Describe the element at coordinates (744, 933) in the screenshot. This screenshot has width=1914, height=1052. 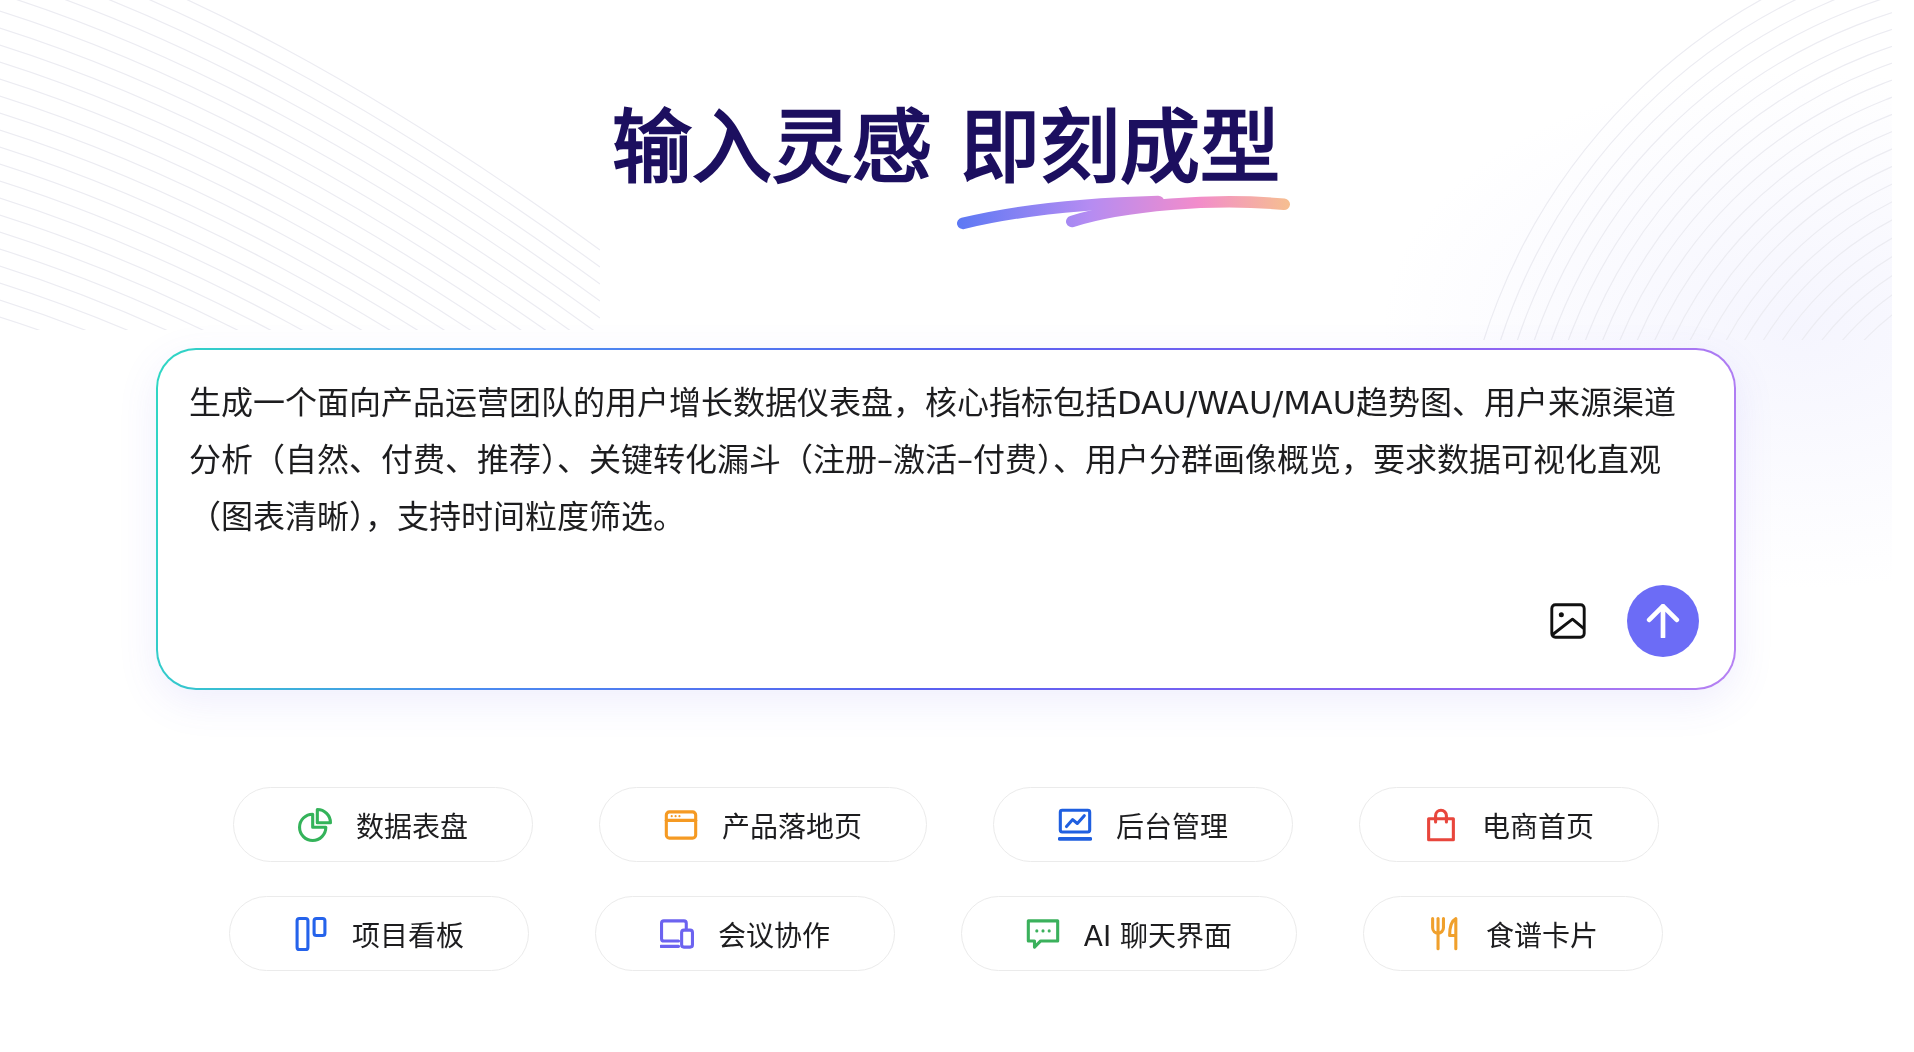
I see `suggestion-button: 会议协作` at that location.